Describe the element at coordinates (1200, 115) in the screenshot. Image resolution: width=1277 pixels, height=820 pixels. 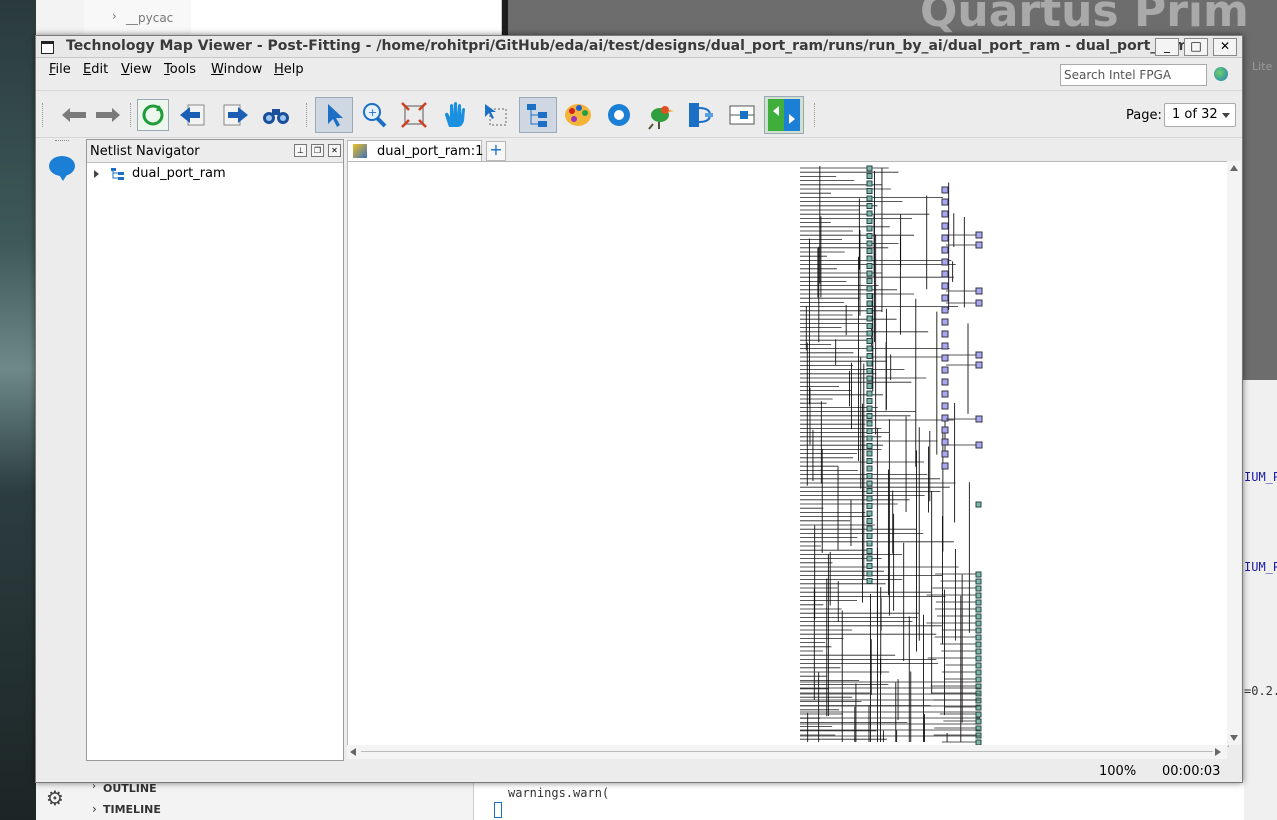
I see `page-select: 1 of 32` at that location.